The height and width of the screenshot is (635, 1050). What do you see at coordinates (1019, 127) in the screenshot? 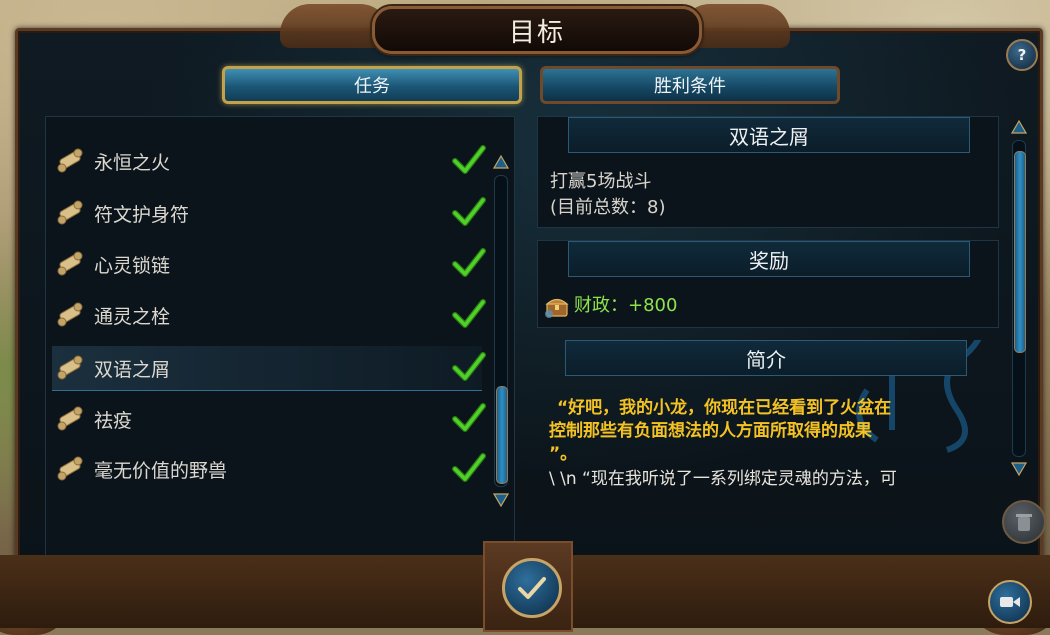
I see `detail-scroll-up-arrow` at bounding box center [1019, 127].